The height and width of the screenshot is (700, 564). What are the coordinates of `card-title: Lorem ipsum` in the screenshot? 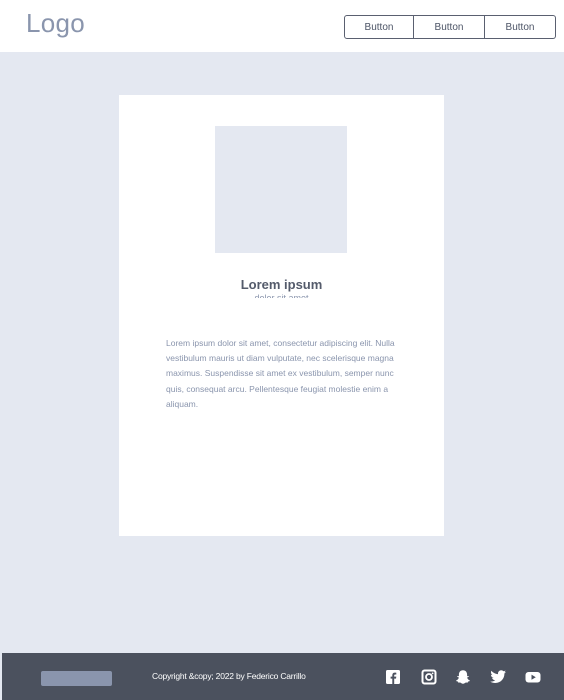 It's located at (281, 284).